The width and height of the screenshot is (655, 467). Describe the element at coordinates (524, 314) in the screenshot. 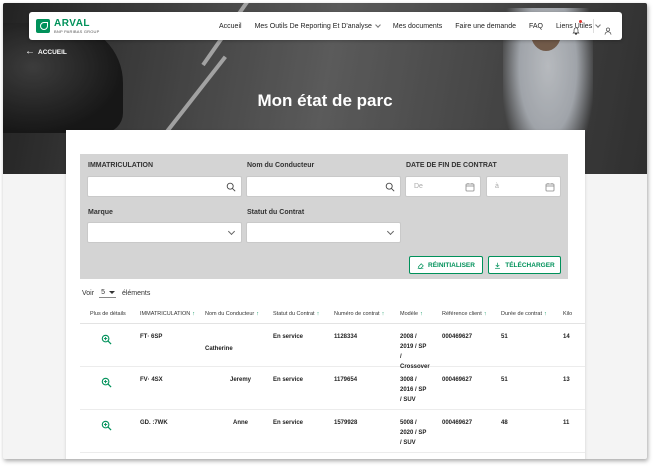

I see `col-duree: Durée de contrat ↑` at that location.